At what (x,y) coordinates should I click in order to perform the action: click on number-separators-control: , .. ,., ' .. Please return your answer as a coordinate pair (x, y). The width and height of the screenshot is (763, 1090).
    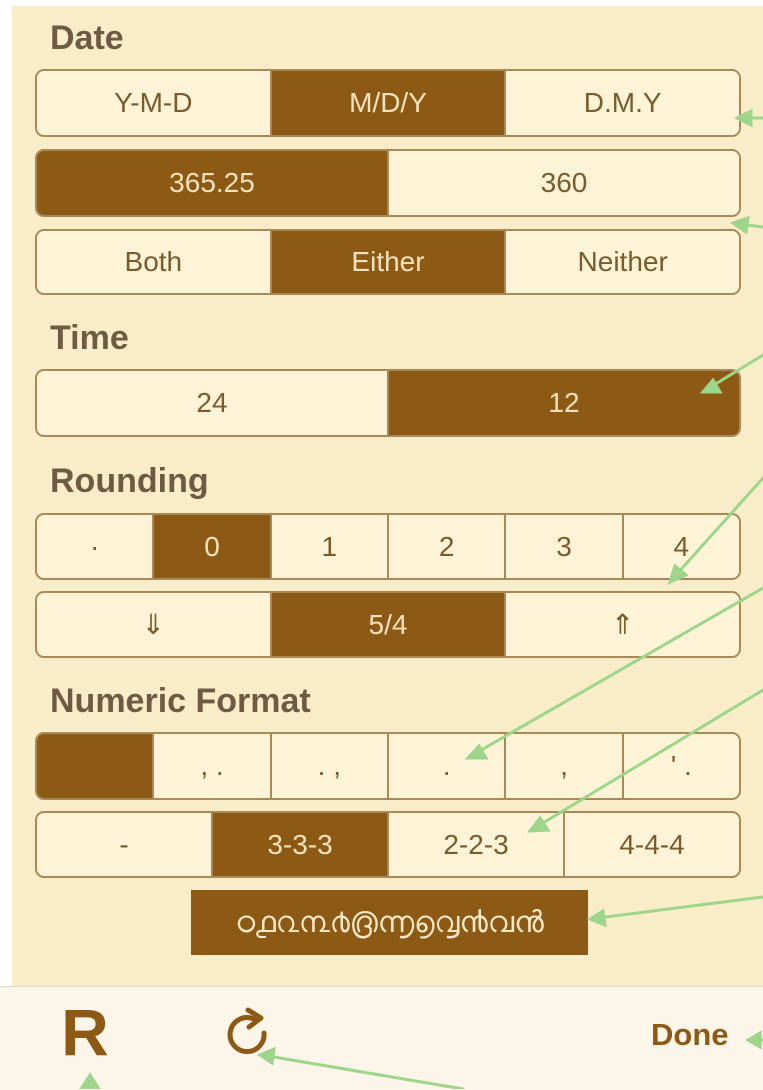
    Looking at the image, I should click on (388, 766).